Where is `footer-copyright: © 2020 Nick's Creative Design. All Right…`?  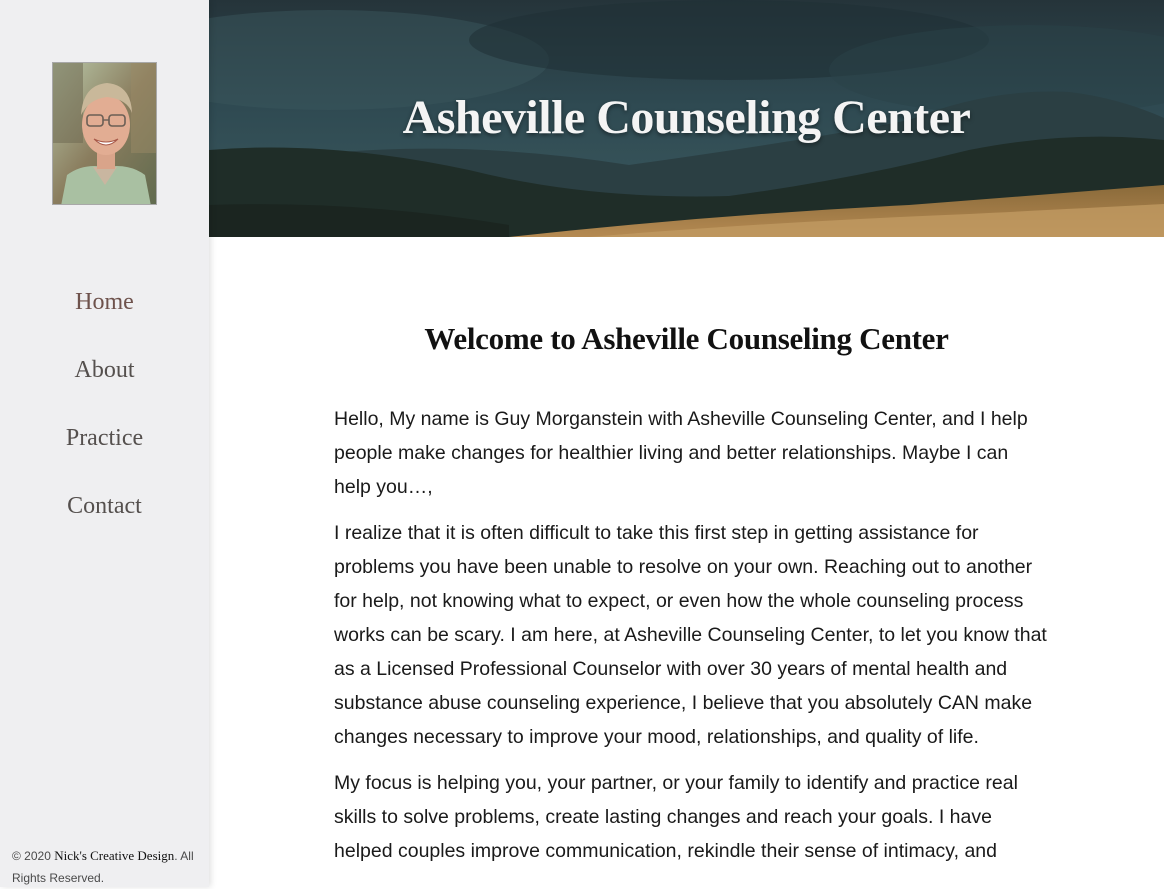 footer-copyright: © 2020 Nick's Creative Design. All Right… is located at coordinates (107, 867).